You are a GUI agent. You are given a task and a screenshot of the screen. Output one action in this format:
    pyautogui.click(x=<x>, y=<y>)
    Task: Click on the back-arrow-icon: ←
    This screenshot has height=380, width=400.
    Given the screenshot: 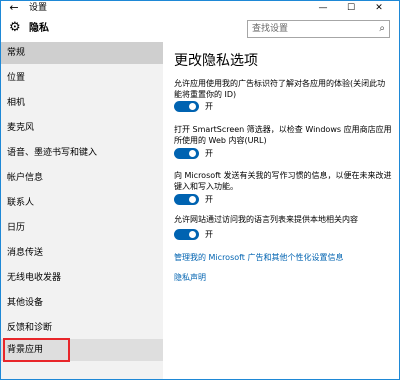 What is the action you would take?
    pyautogui.click(x=14, y=8)
    